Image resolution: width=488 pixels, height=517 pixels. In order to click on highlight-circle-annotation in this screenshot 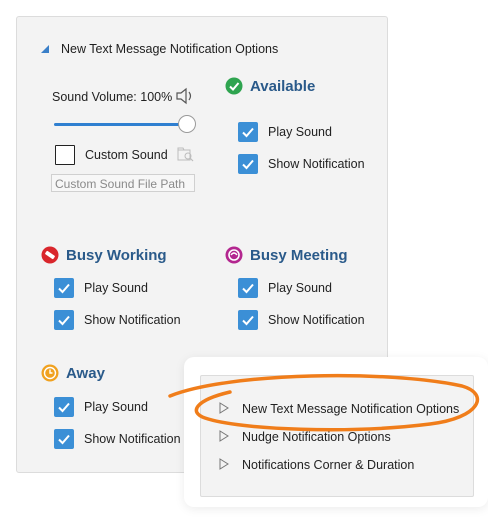, I will do `click(324, 402)`.